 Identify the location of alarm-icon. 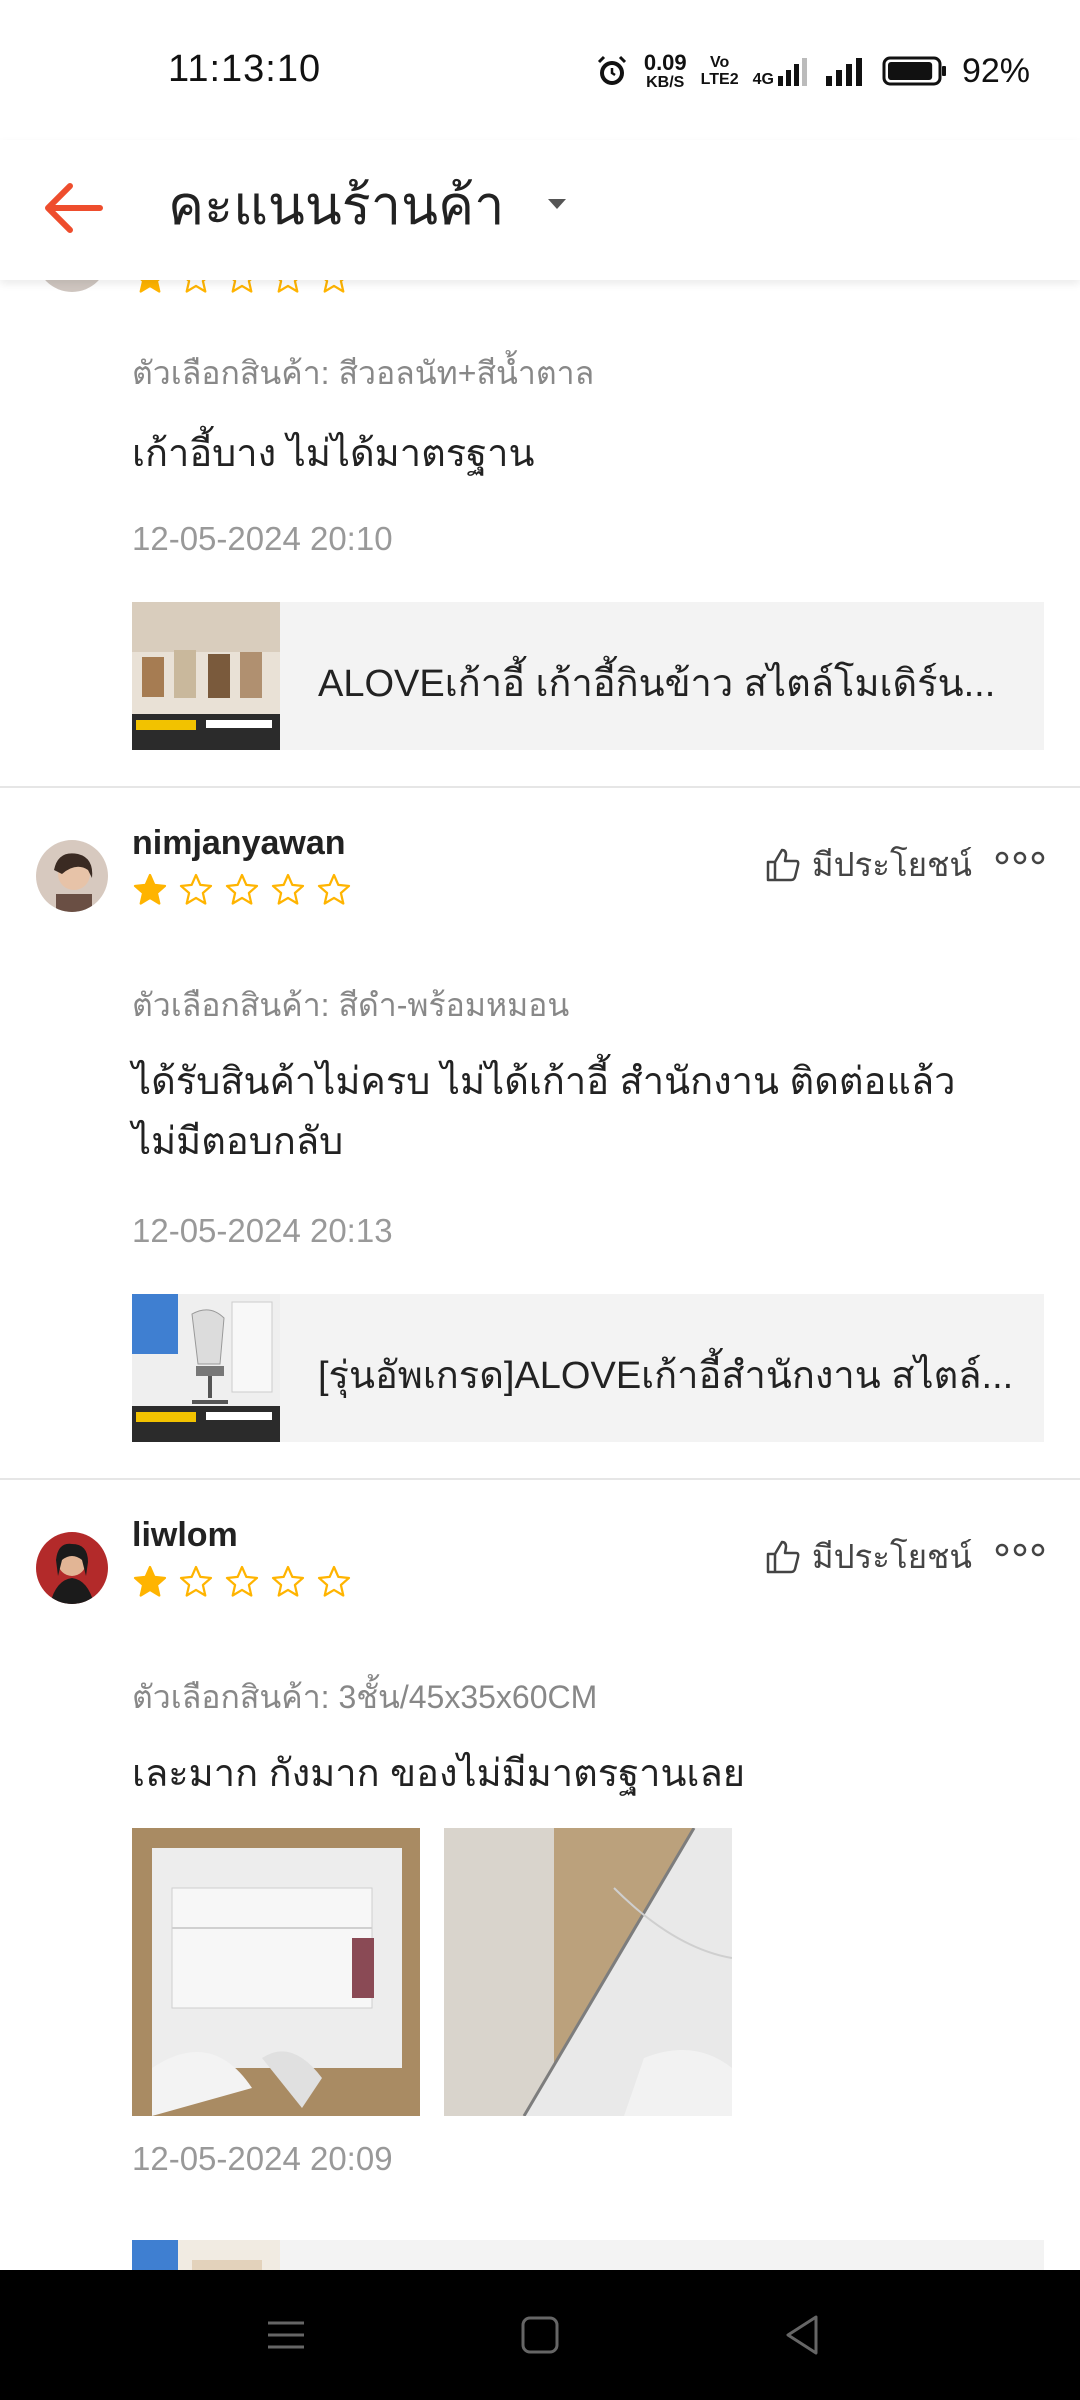
(611, 70).